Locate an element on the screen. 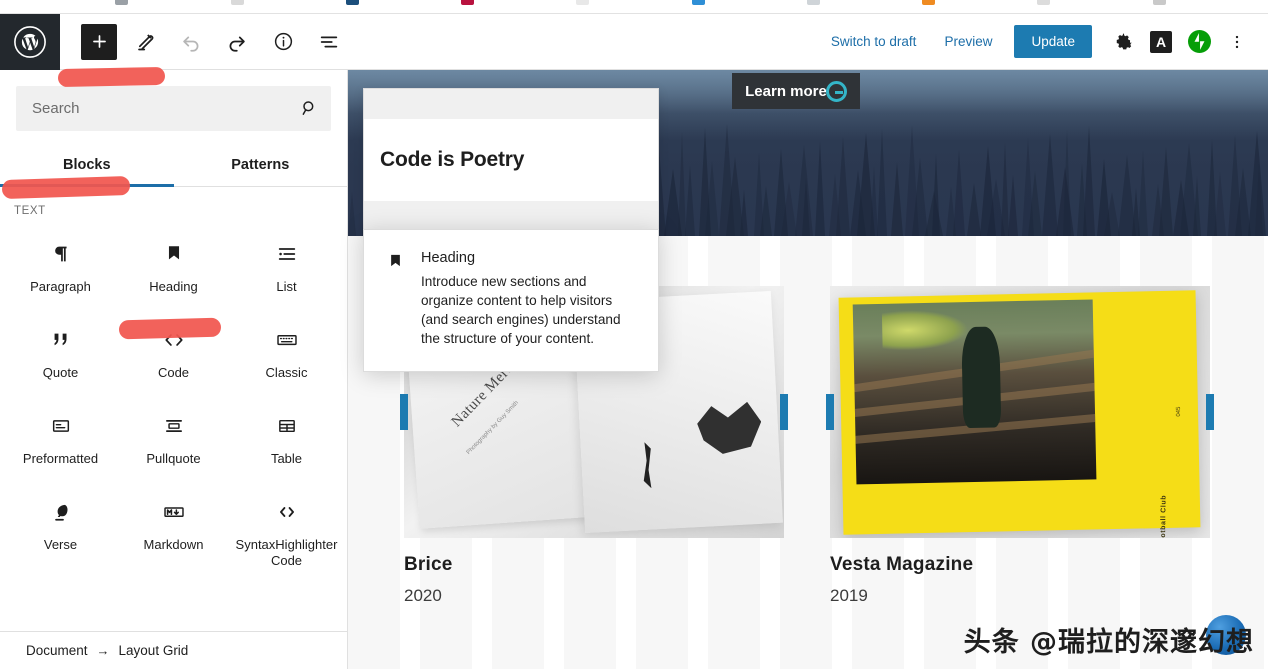 The image size is (1268, 669). vertical-ellipsis-icon is located at coordinates (1237, 42).